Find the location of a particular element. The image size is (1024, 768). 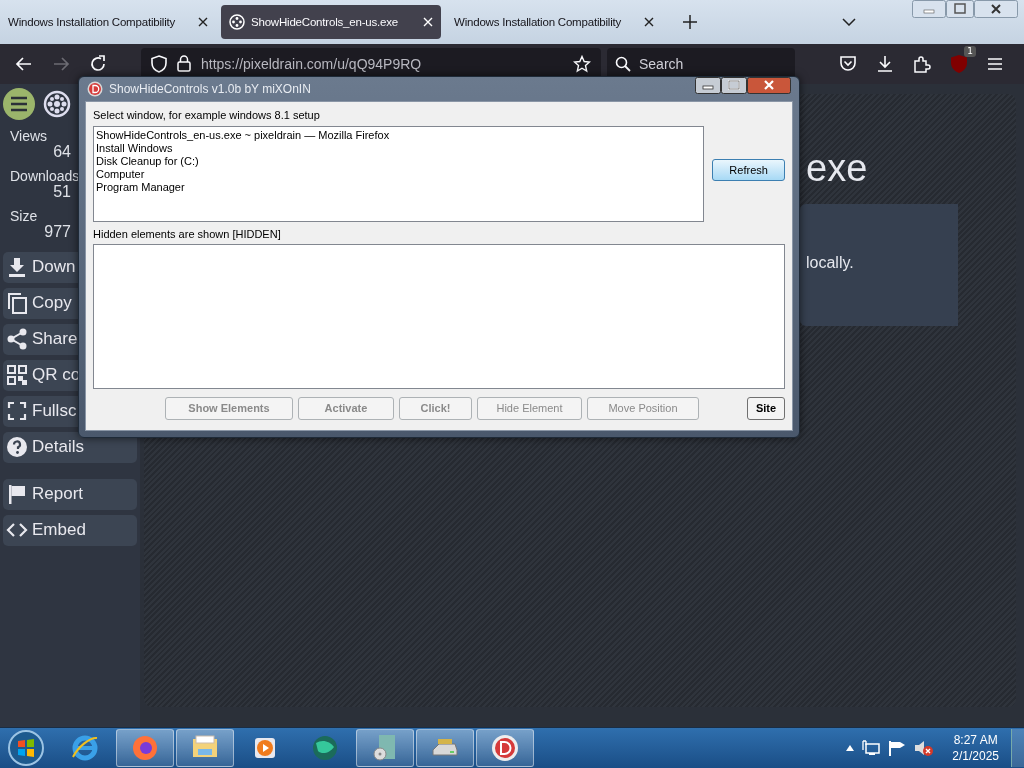

e-logo-icon is located at coordinates (85, 748).